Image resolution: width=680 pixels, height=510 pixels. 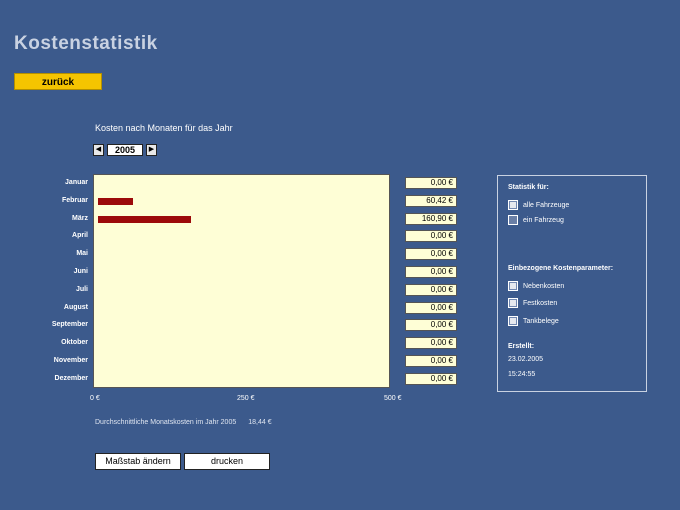 I want to click on created-time: 15:24:55, so click(x=522, y=374).